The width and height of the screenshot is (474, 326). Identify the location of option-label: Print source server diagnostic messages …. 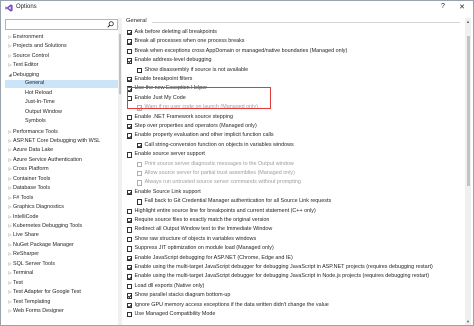
(219, 163).